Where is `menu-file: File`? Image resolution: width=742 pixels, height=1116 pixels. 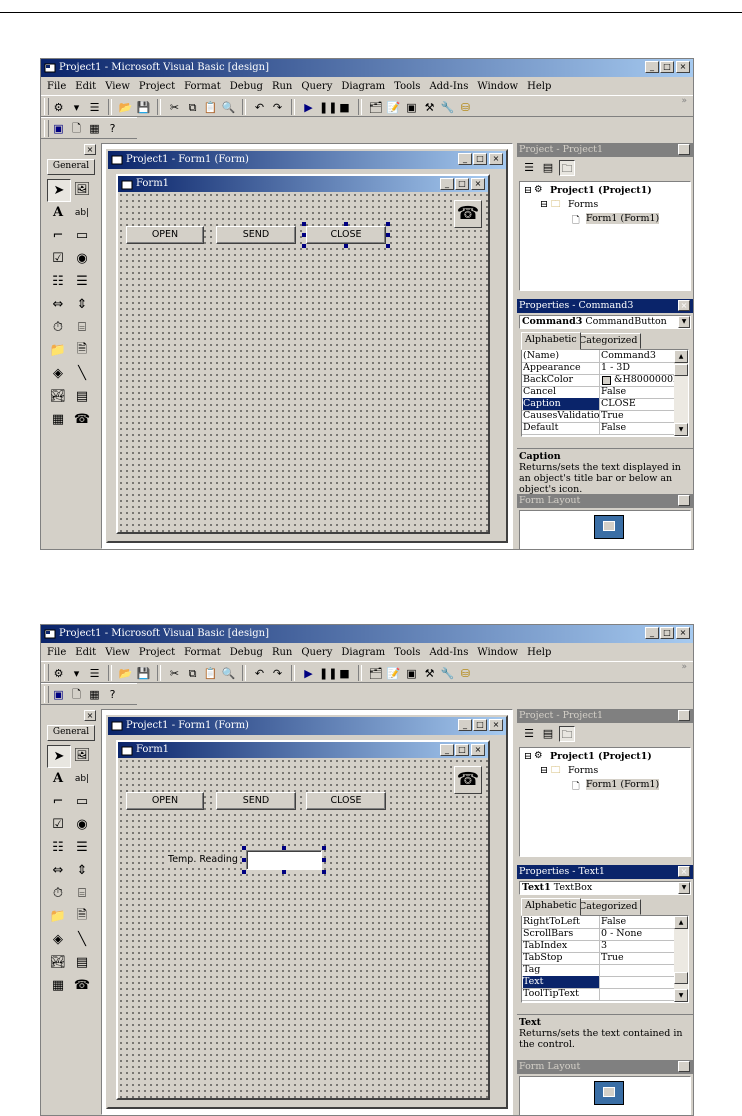 menu-file: File is located at coordinates (56, 86).